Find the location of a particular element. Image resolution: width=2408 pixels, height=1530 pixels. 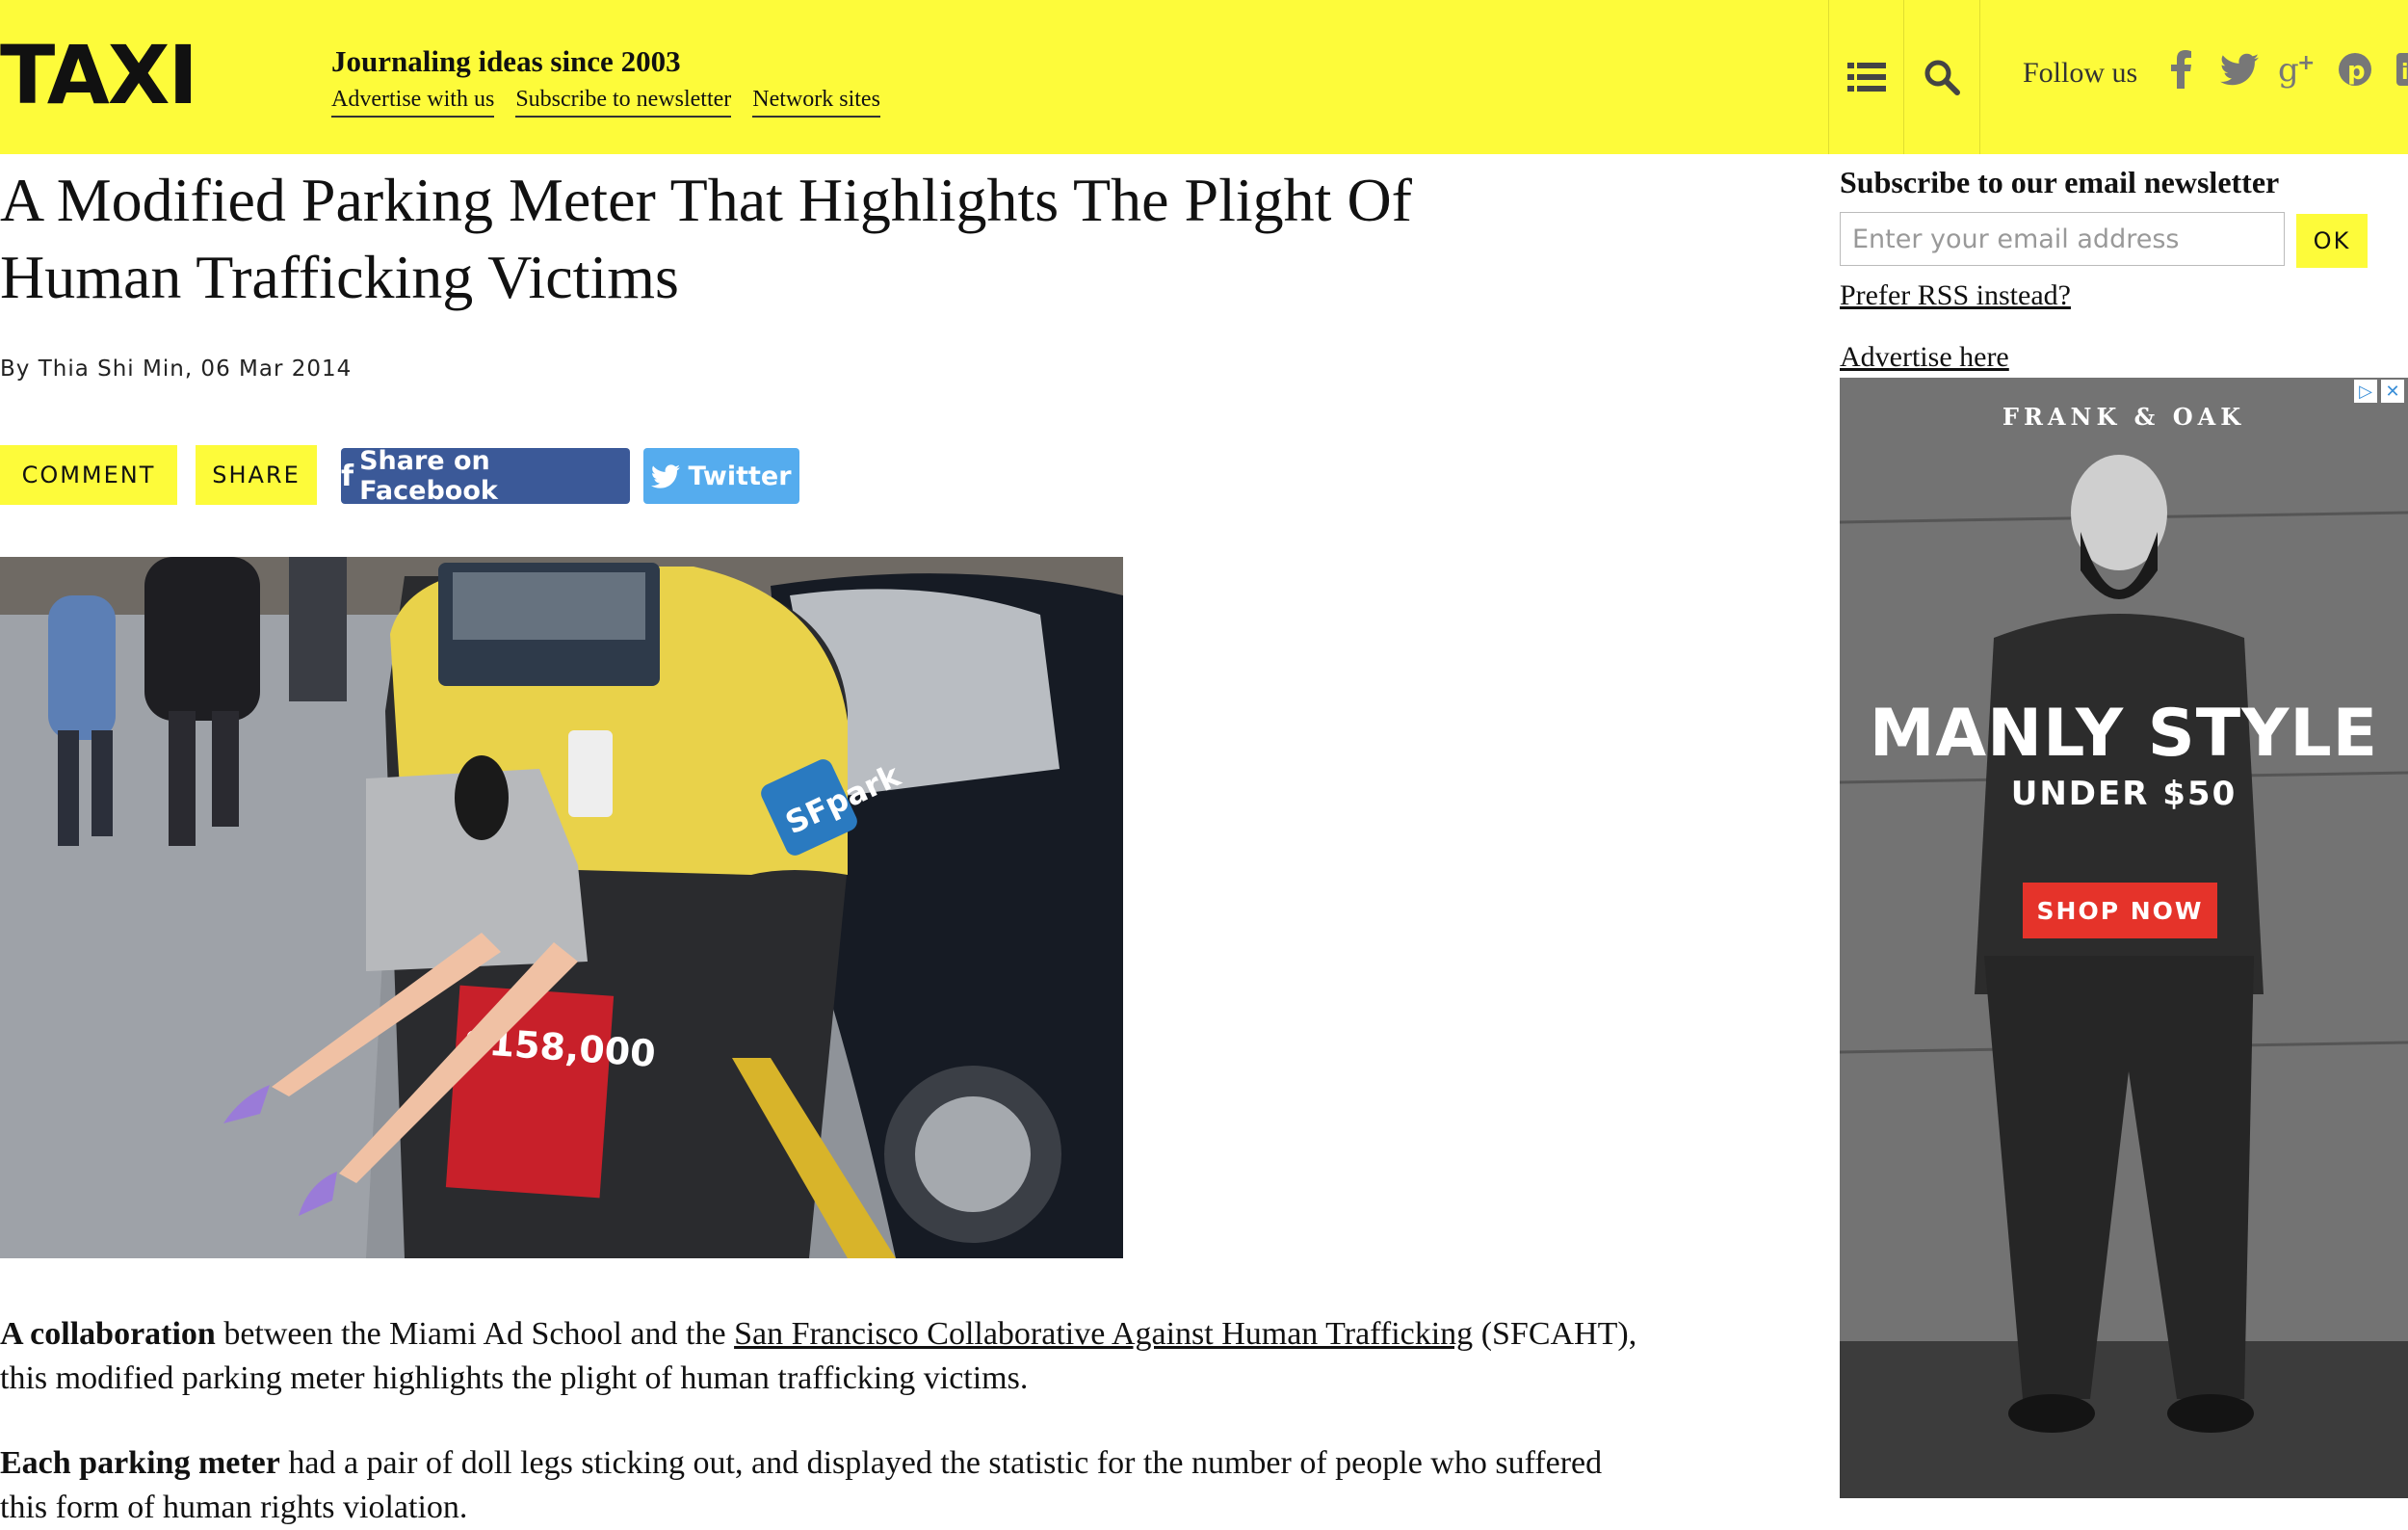

para1-text-1: between the Miami Ad School and the is located at coordinates (475, 1334).